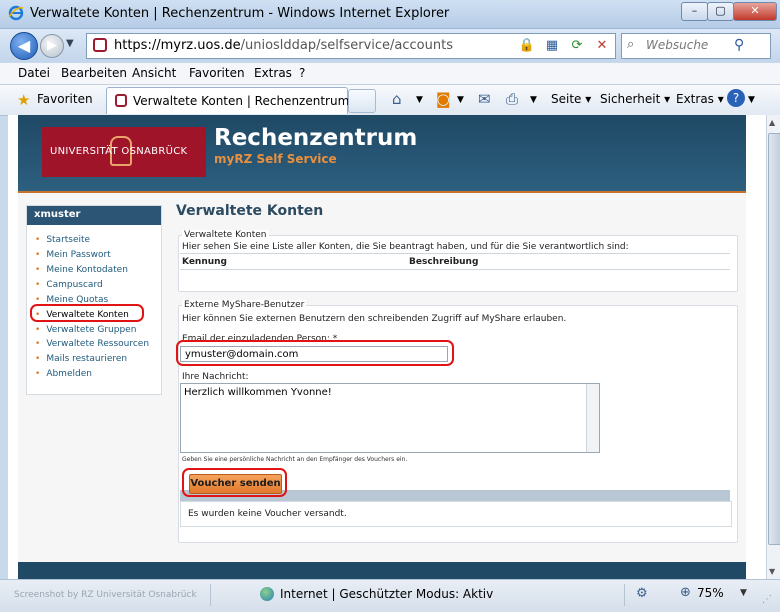 This screenshot has width=780, height=612. What do you see at coordinates (642, 593) in the screenshot?
I see `popup-blocker-icon: ⚙` at bounding box center [642, 593].